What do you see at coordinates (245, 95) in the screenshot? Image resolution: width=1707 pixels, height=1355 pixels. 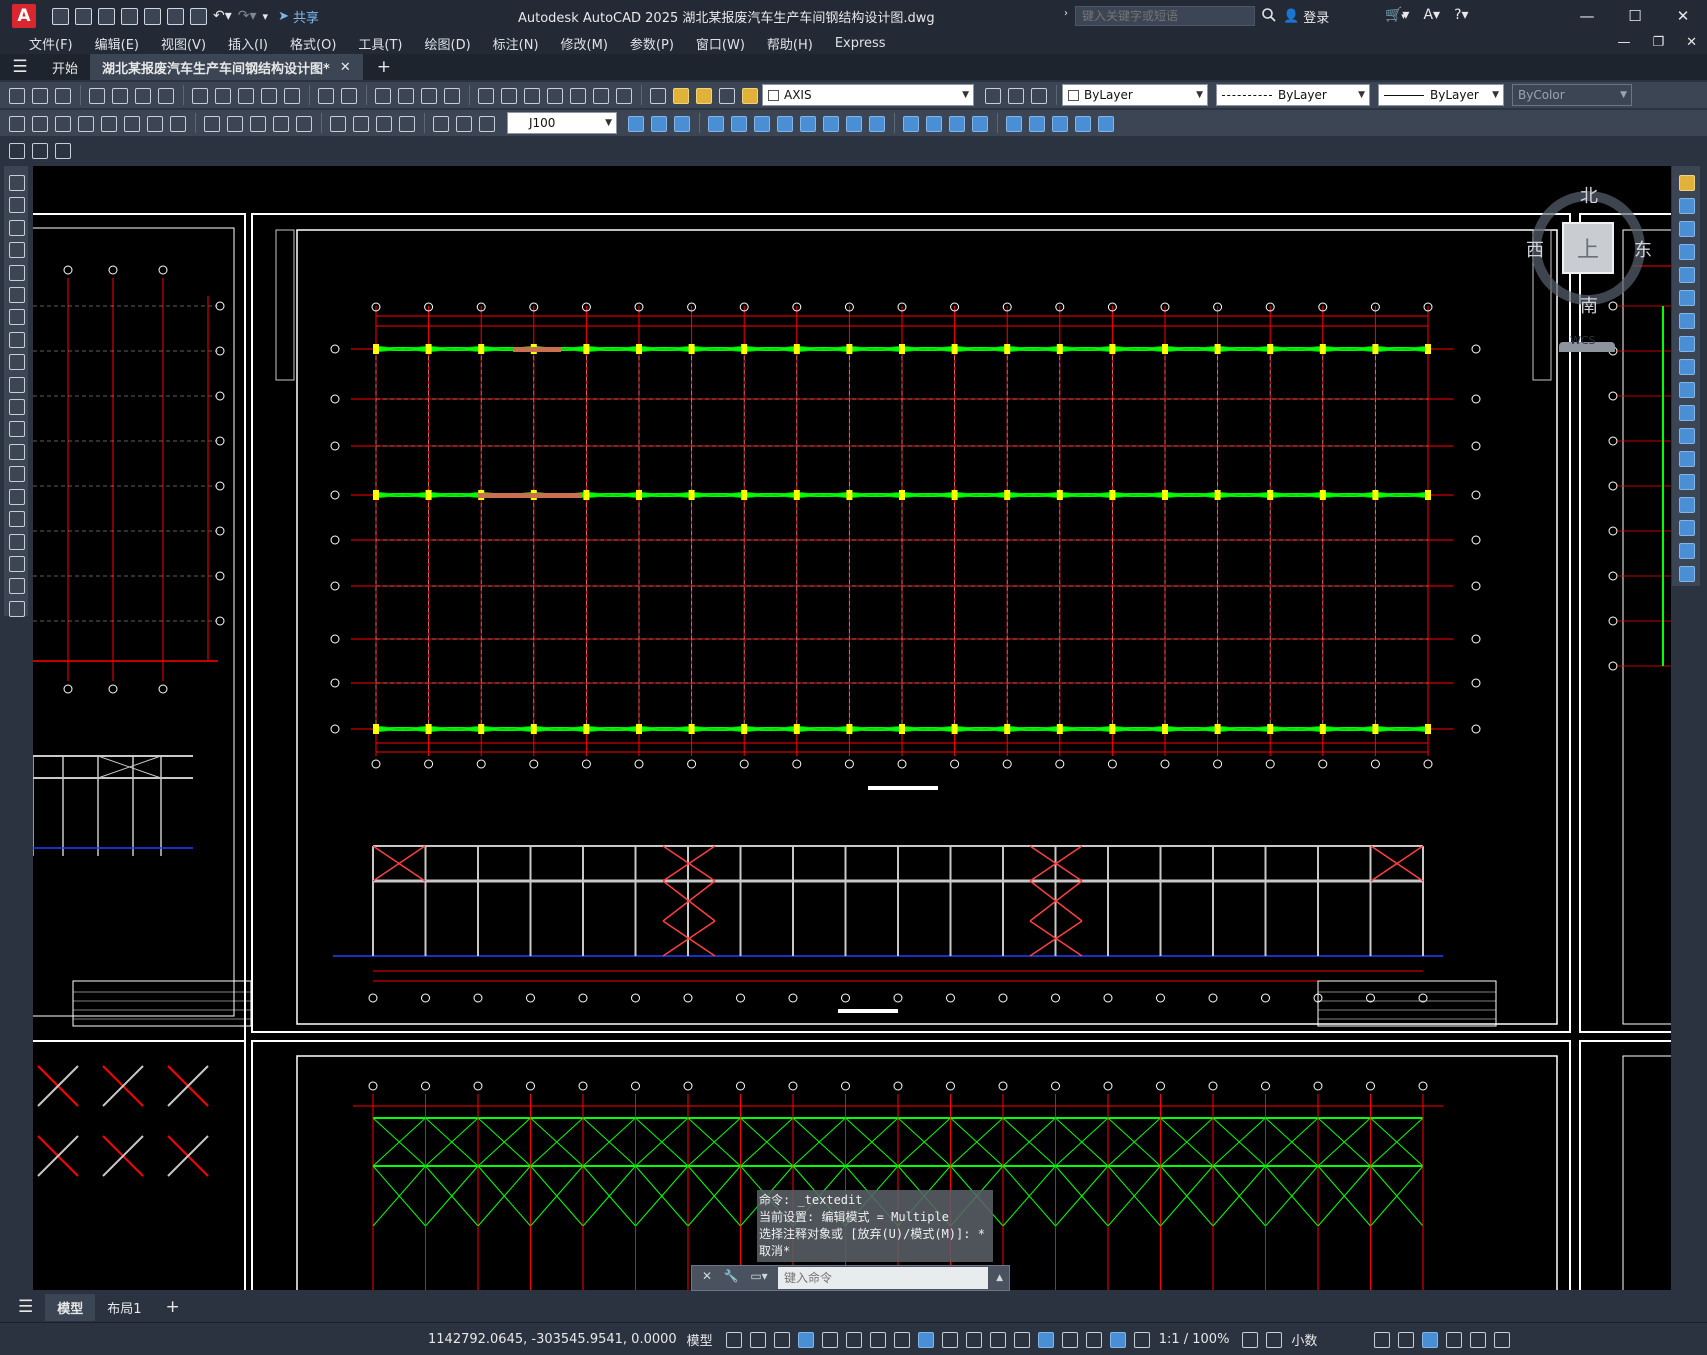 I see `paste-icon` at bounding box center [245, 95].